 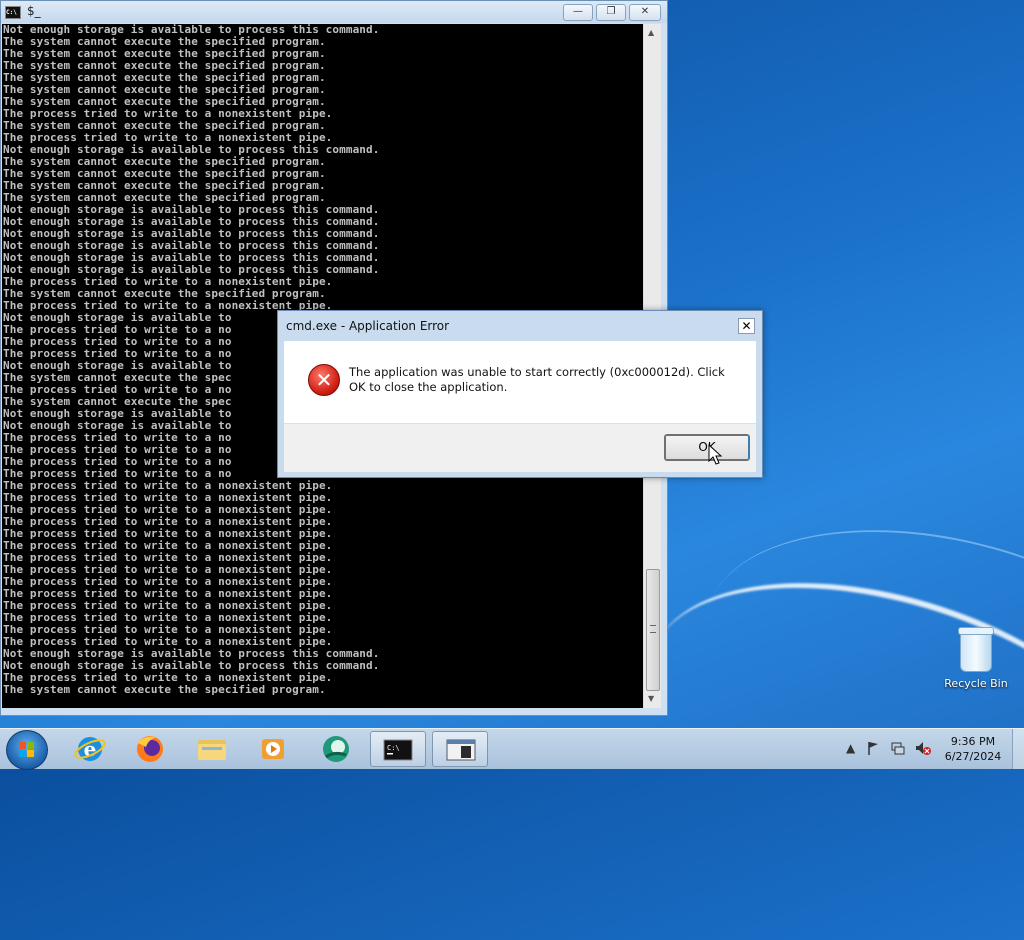 What do you see at coordinates (973, 749) in the screenshot?
I see `clock: 9:36 PM 6/27/2024` at bounding box center [973, 749].